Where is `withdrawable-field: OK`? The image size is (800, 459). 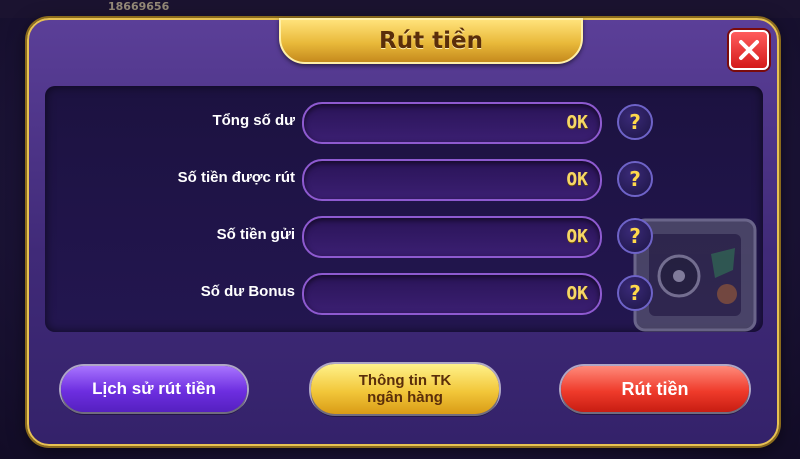 withdrawable-field: OK is located at coordinates (452, 180).